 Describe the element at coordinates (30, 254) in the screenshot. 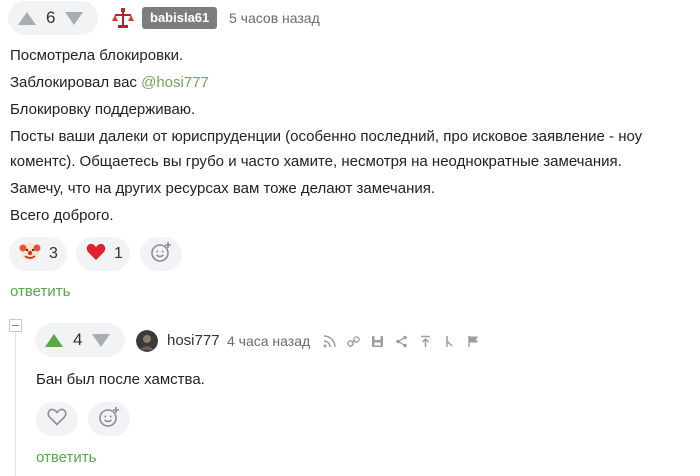

I see `clown-emoji-icon` at that location.